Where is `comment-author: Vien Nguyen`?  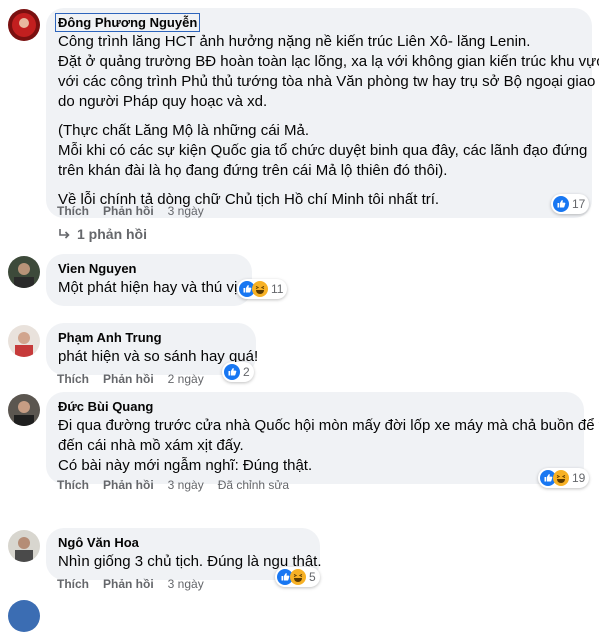 comment-author: Vien Nguyen is located at coordinates (97, 268).